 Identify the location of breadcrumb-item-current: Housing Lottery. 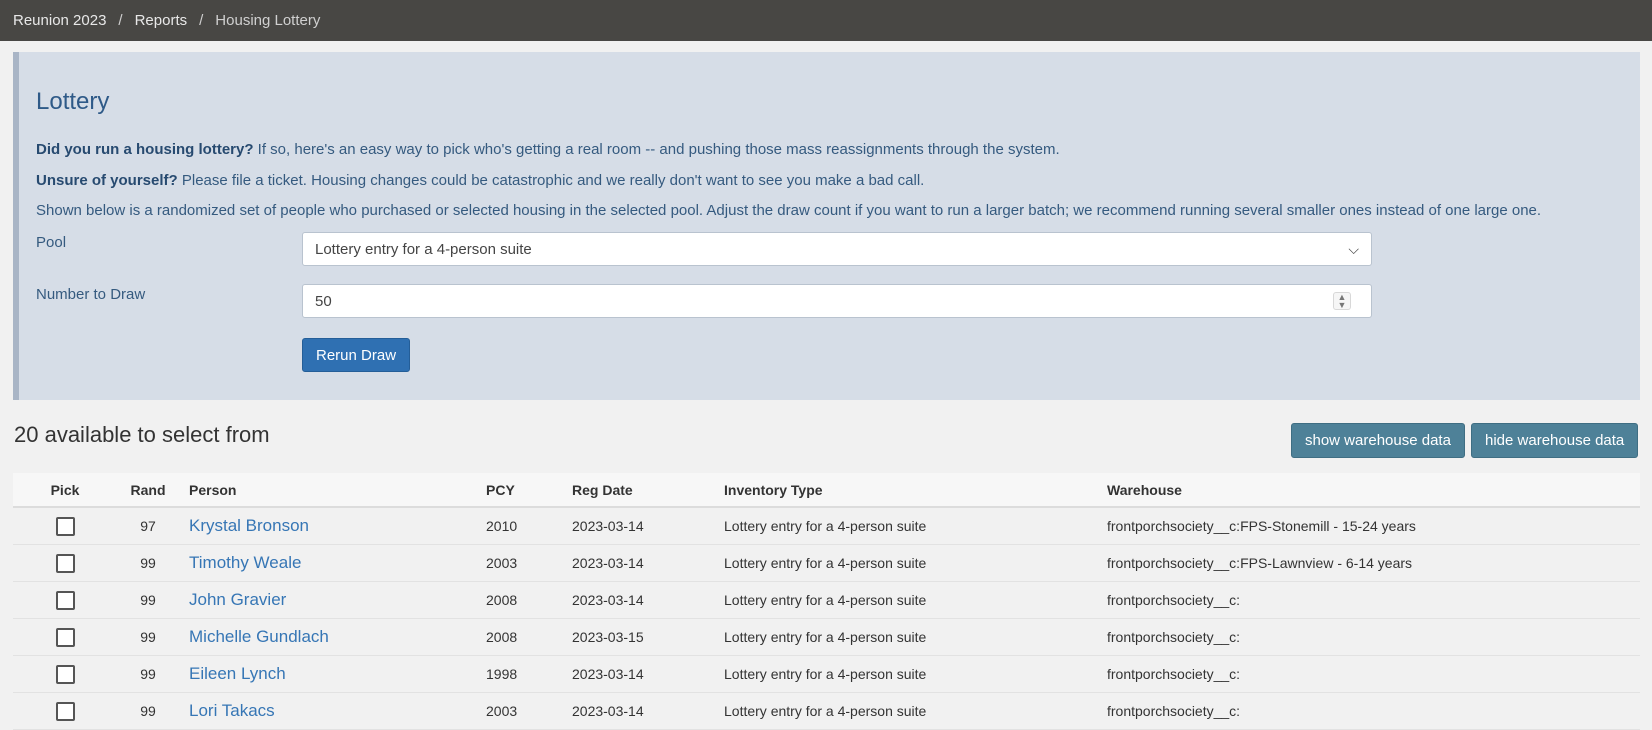
(268, 20).